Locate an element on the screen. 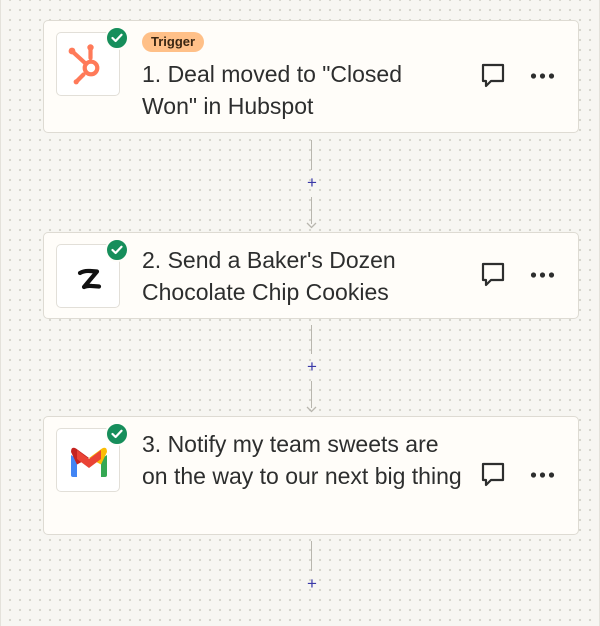  trigger-badge: Trigger is located at coordinates (173, 42).